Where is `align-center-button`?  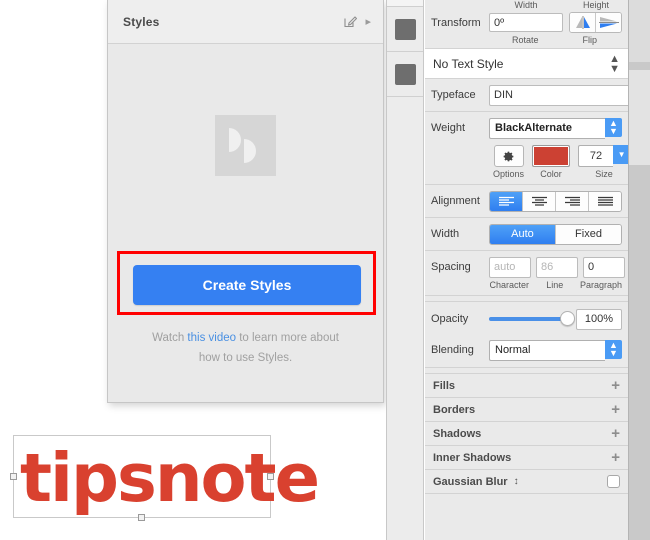
align-center-button is located at coordinates (538, 201).